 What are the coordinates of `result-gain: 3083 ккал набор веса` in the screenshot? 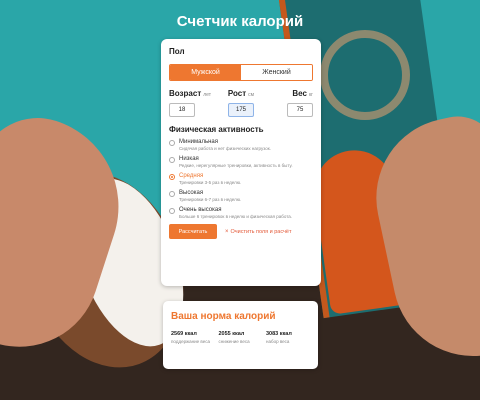 It's located at (288, 338).